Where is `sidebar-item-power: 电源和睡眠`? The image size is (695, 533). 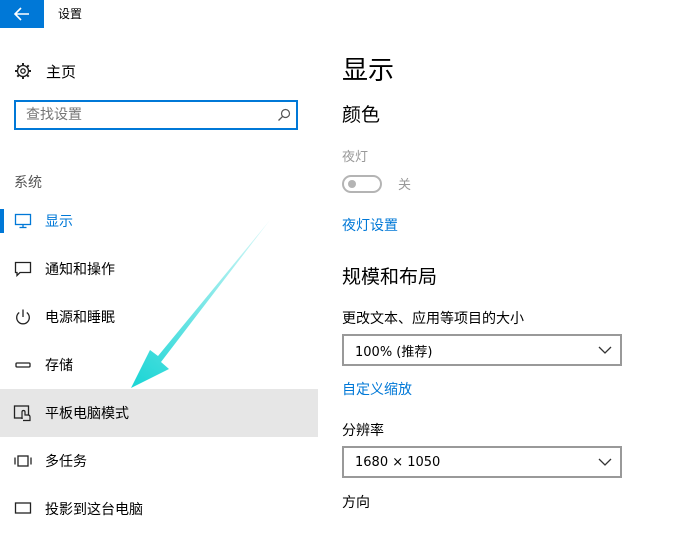
sidebar-item-power: 电源和睡眠 is located at coordinates (159, 317).